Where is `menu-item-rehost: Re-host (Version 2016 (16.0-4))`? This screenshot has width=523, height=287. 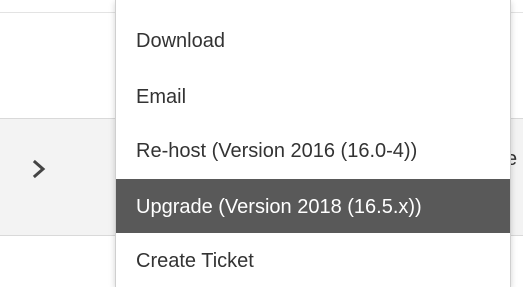
menu-item-rehost: Re-host (Version 2016 (16.0-4)) is located at coordinates (313, 151).